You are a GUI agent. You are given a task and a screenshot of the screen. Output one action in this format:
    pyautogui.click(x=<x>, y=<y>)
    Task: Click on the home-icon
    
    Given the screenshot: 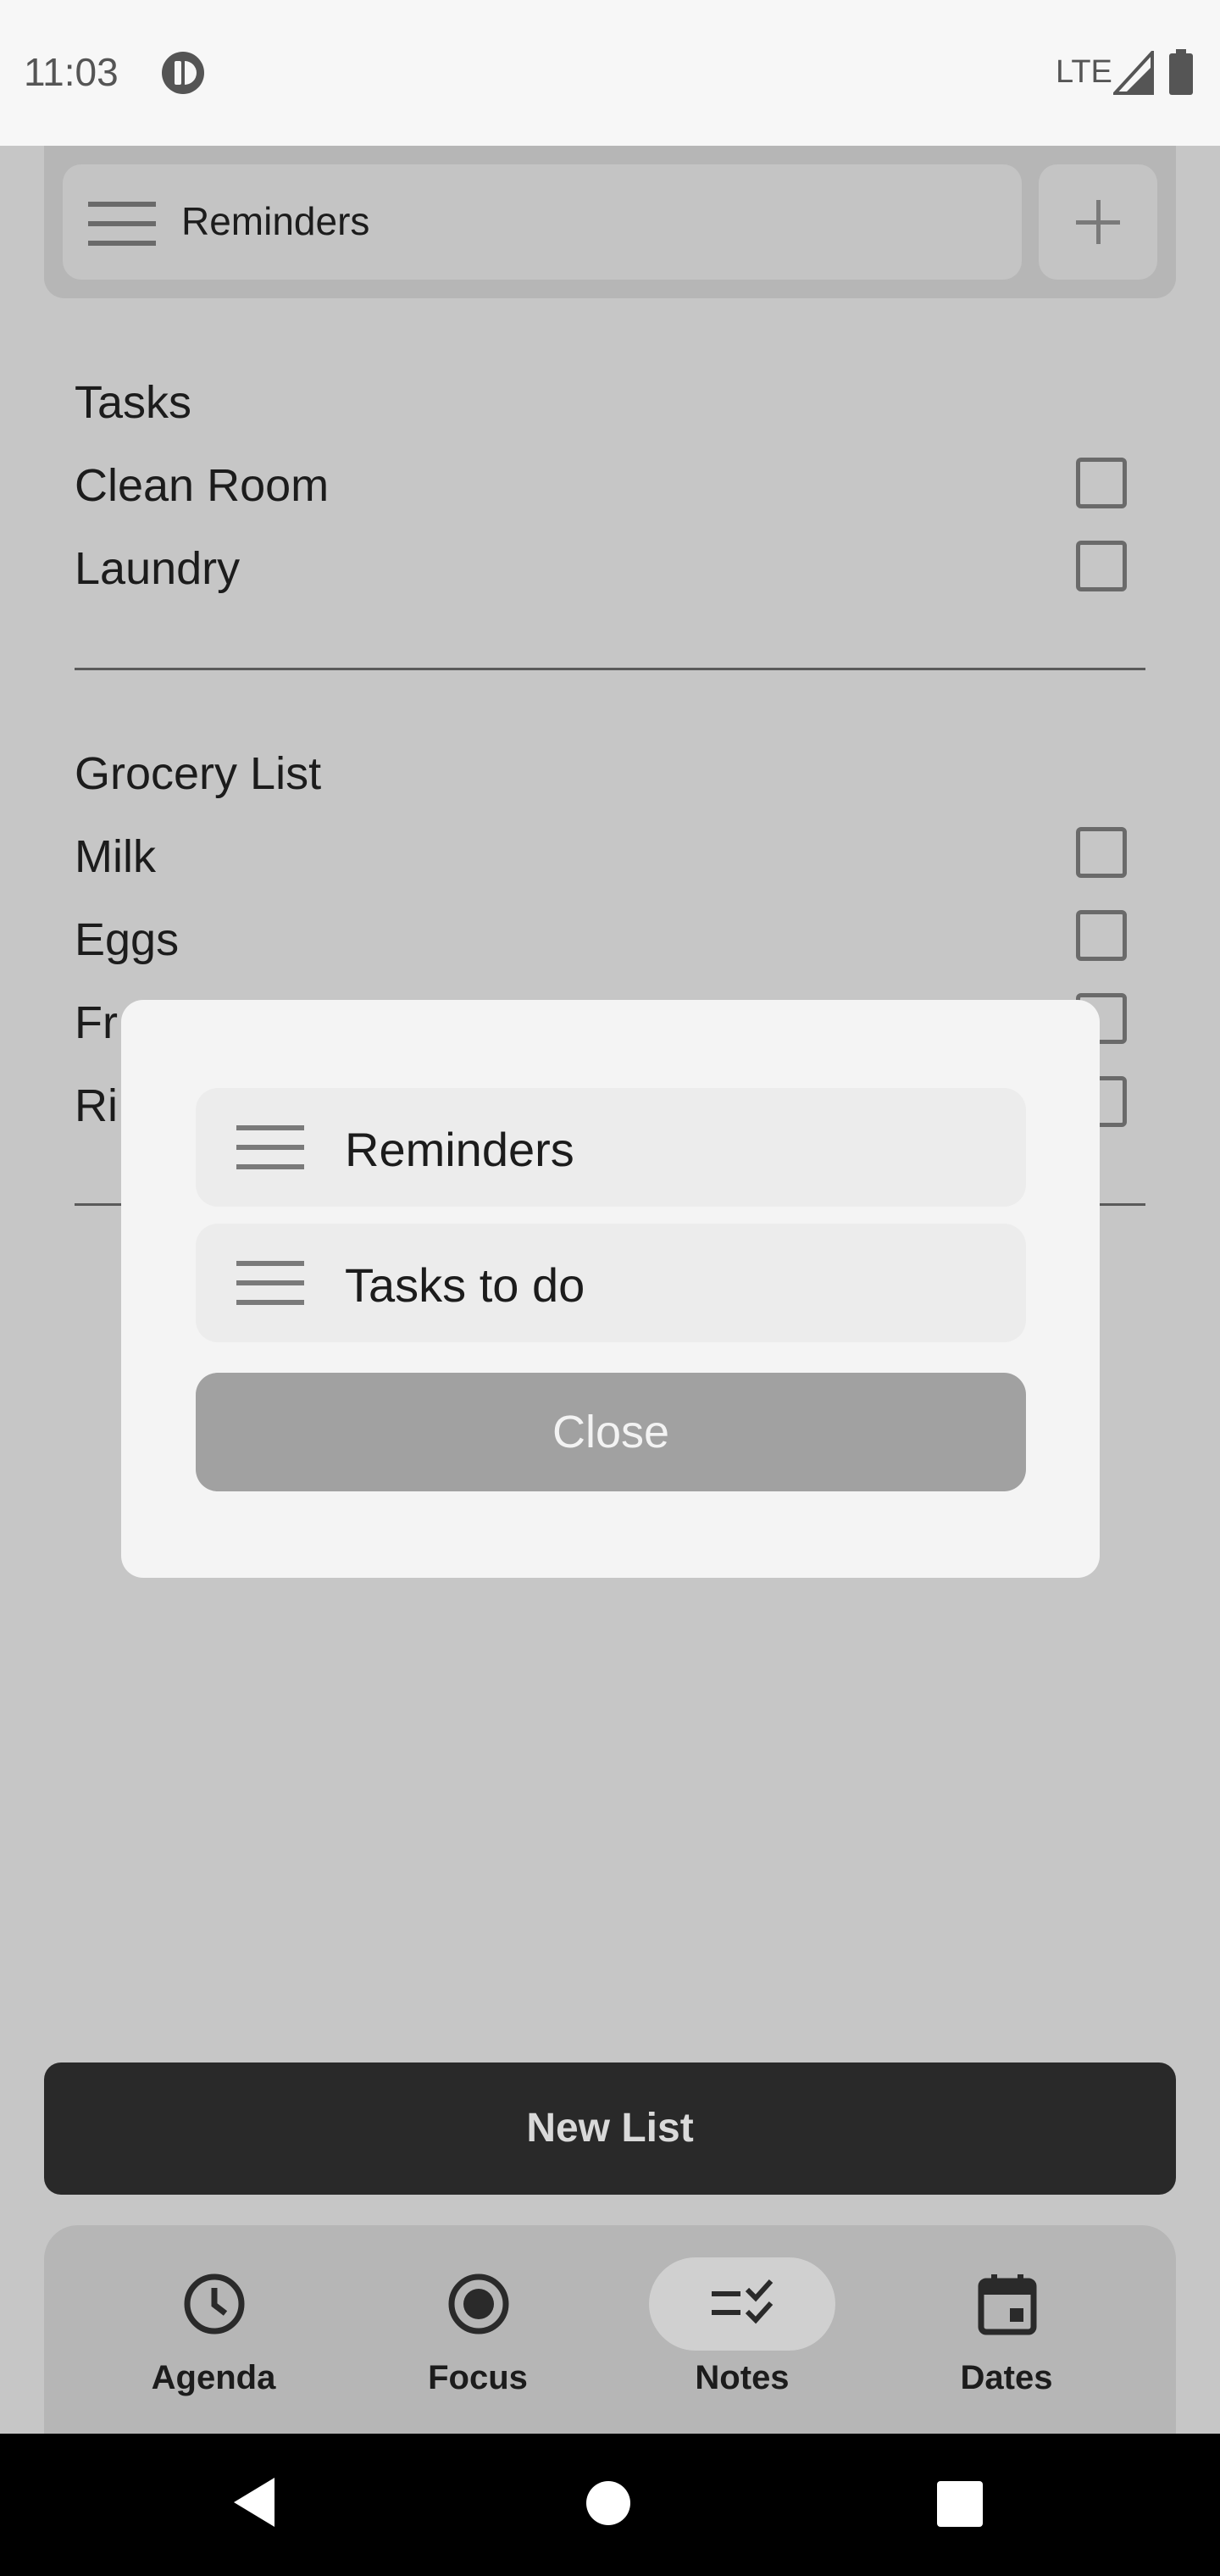 What is the action you would take?
    pyautogui.click(x=608, y=2503)
    